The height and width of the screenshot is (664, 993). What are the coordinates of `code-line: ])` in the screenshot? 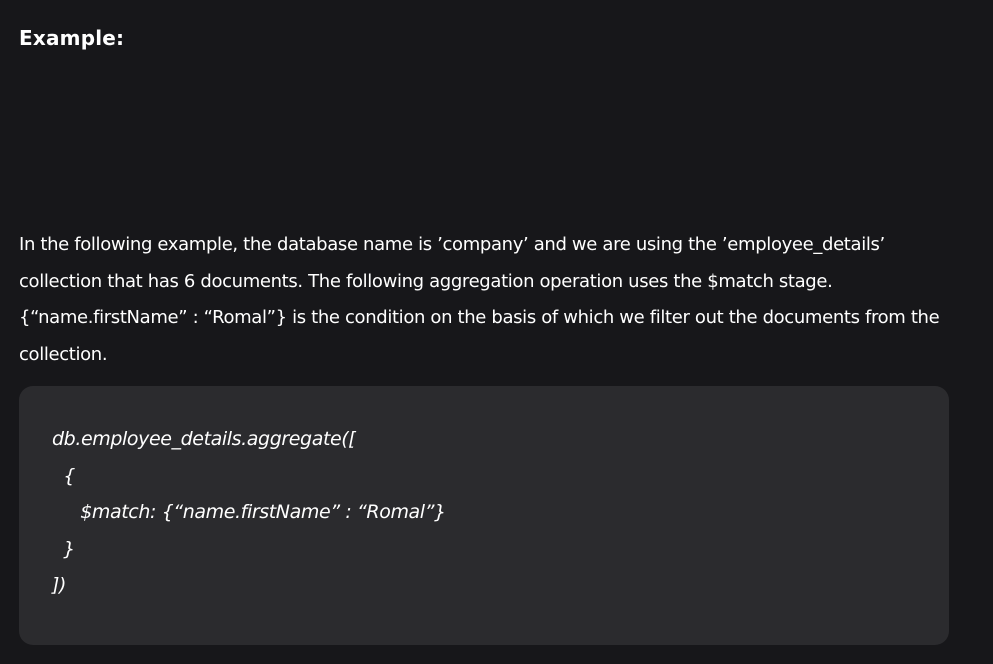 It's located at (59, 585).